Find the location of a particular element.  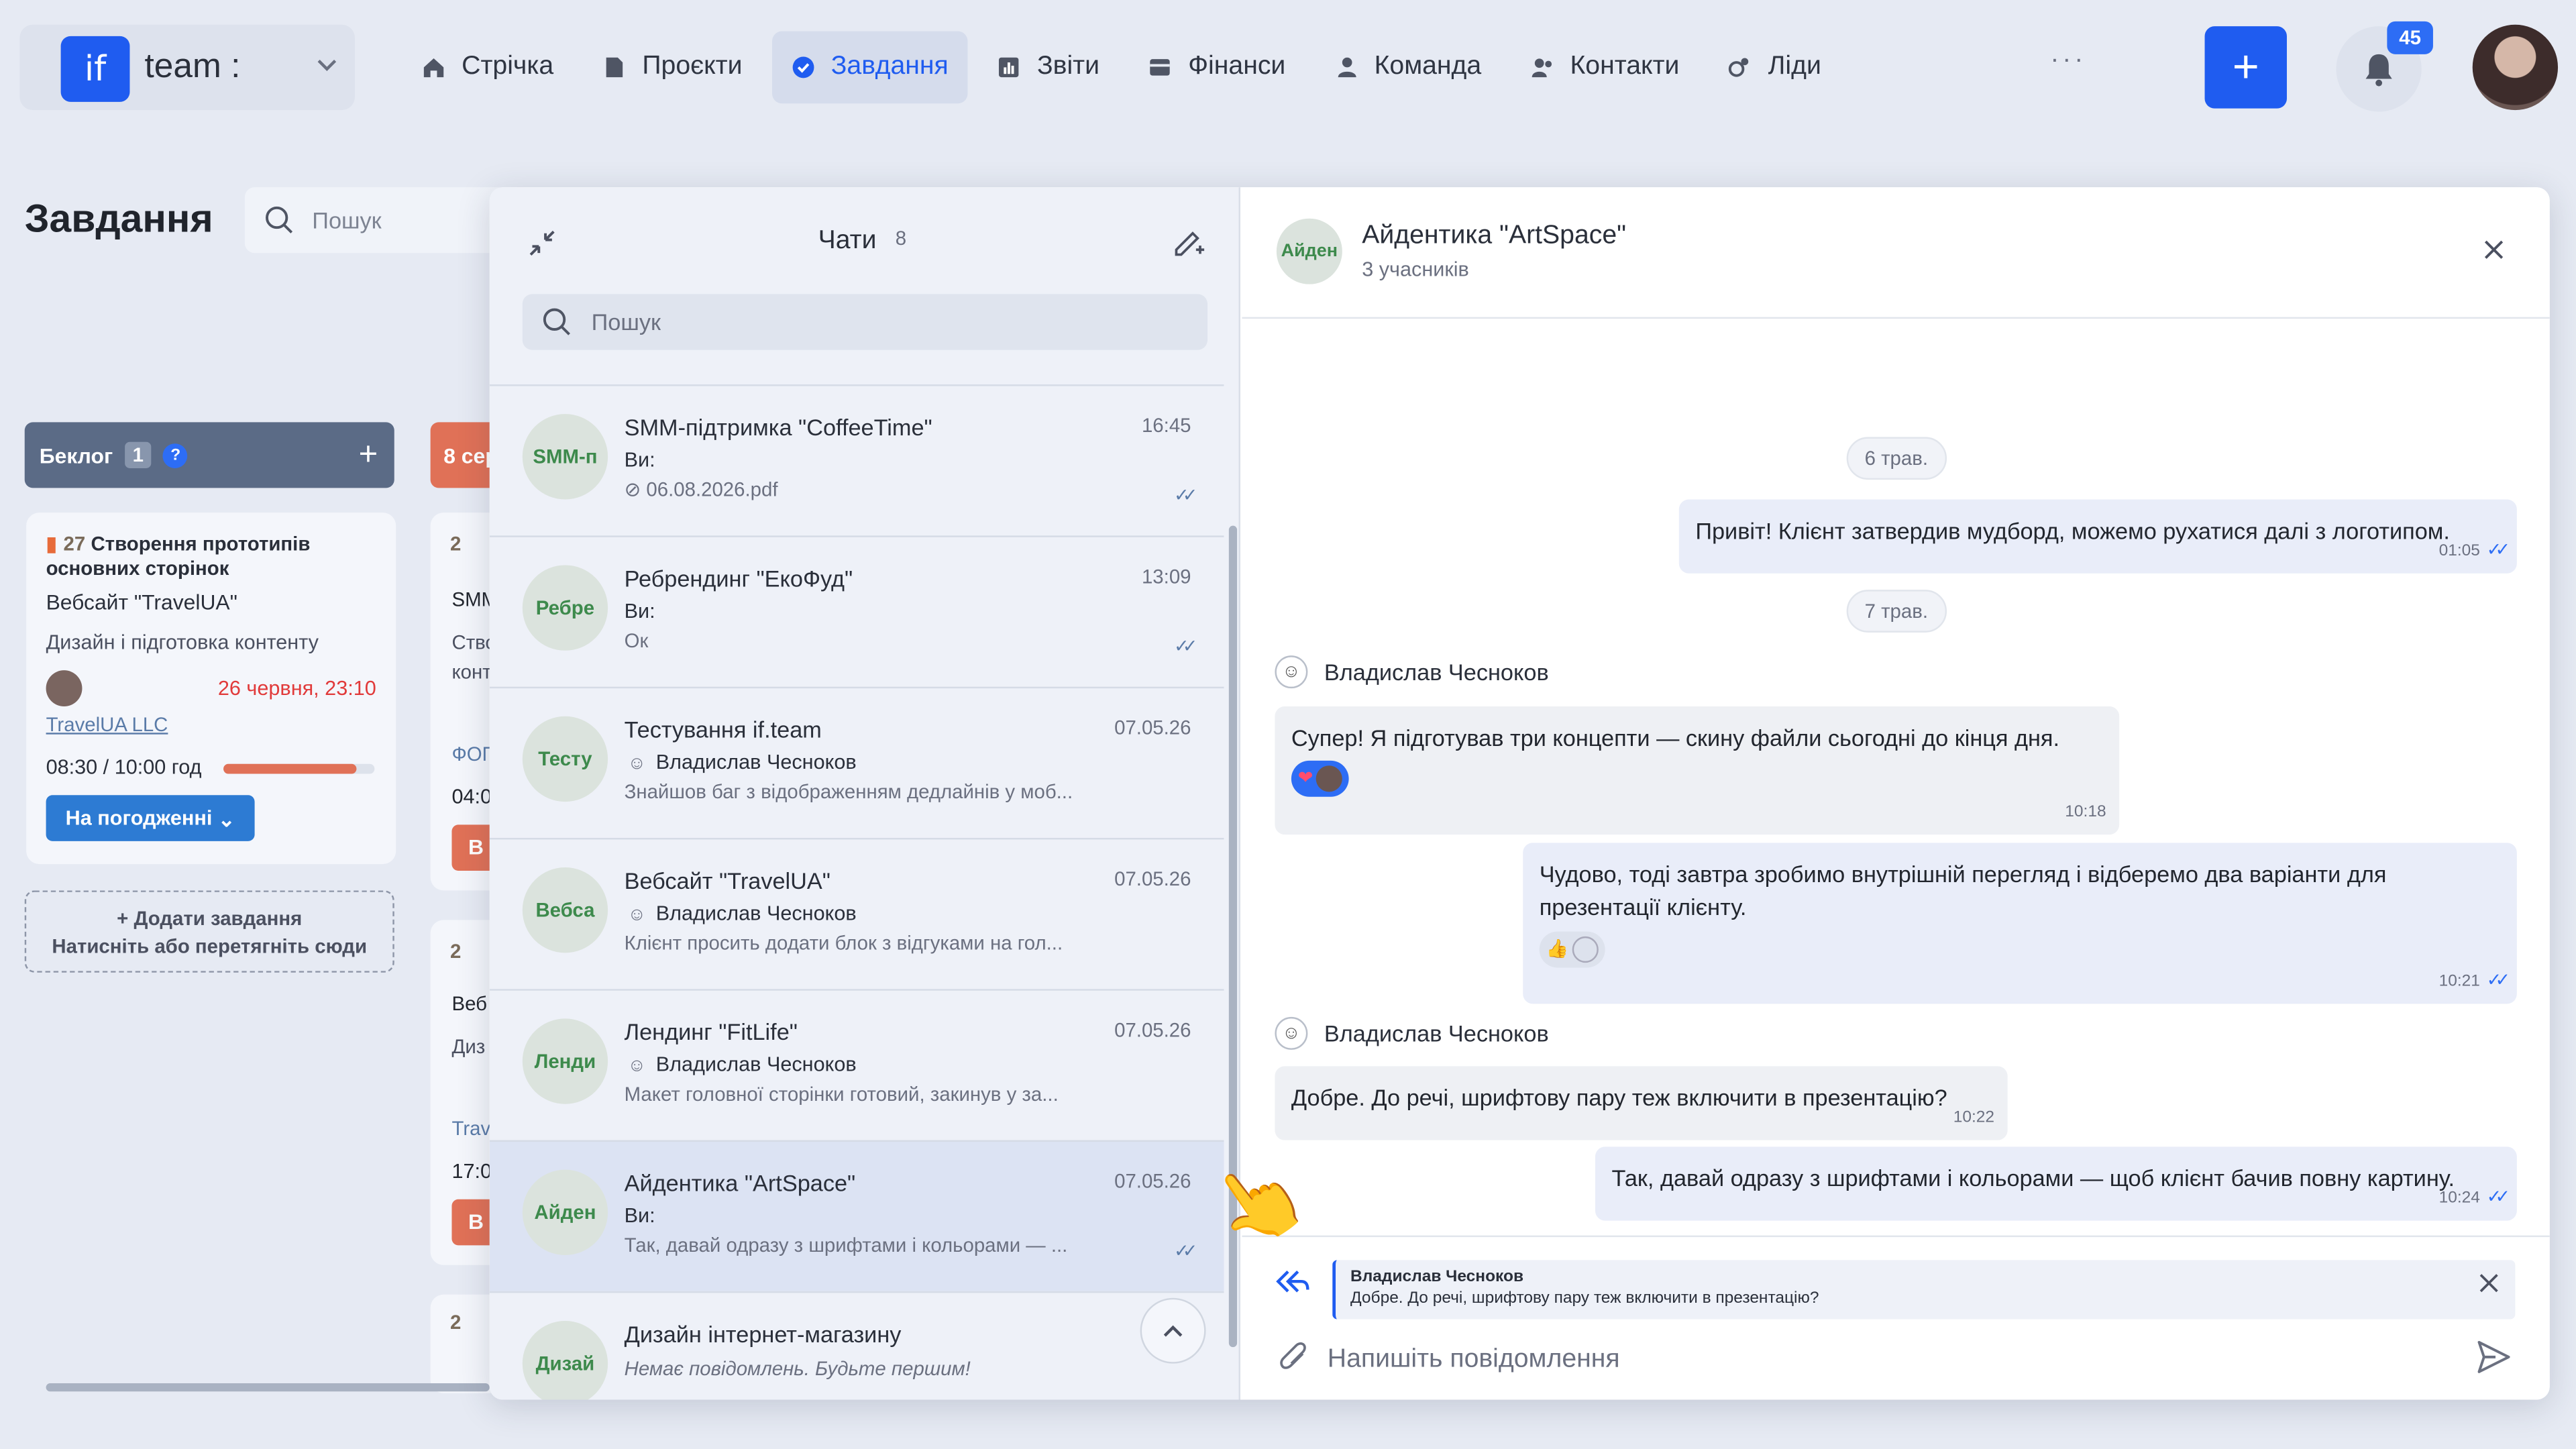

nav-finance: Фінанси is located at coordinates (1217, 68).